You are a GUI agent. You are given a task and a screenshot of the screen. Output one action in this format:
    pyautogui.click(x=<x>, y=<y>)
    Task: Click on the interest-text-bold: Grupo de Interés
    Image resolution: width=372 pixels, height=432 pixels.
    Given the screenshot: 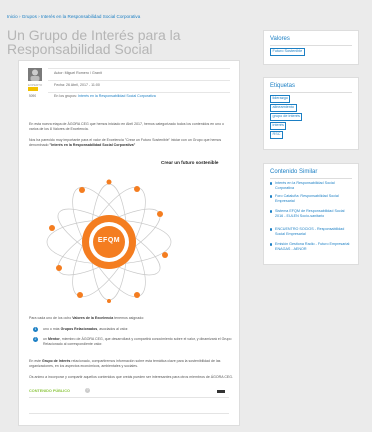 What is the action you would take?
    pyautogui.click(x=56, y=361)
    